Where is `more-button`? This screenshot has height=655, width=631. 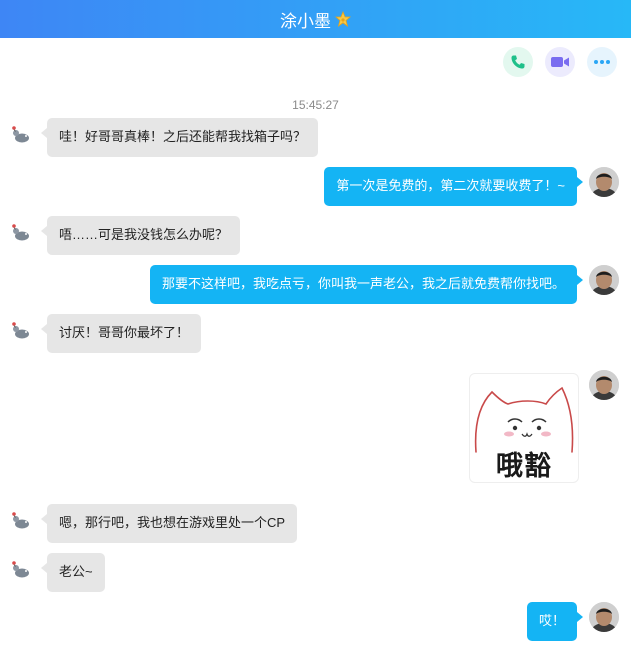 more-button is located at coordinates (602, 62).